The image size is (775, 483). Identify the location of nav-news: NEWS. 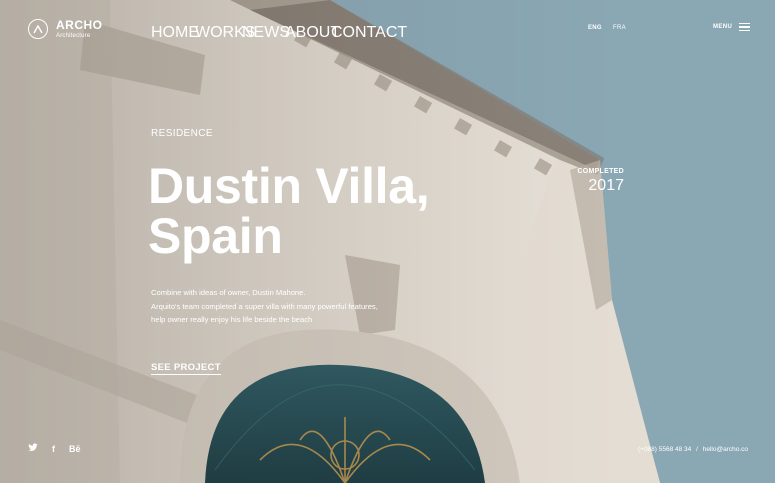
(266, 33).